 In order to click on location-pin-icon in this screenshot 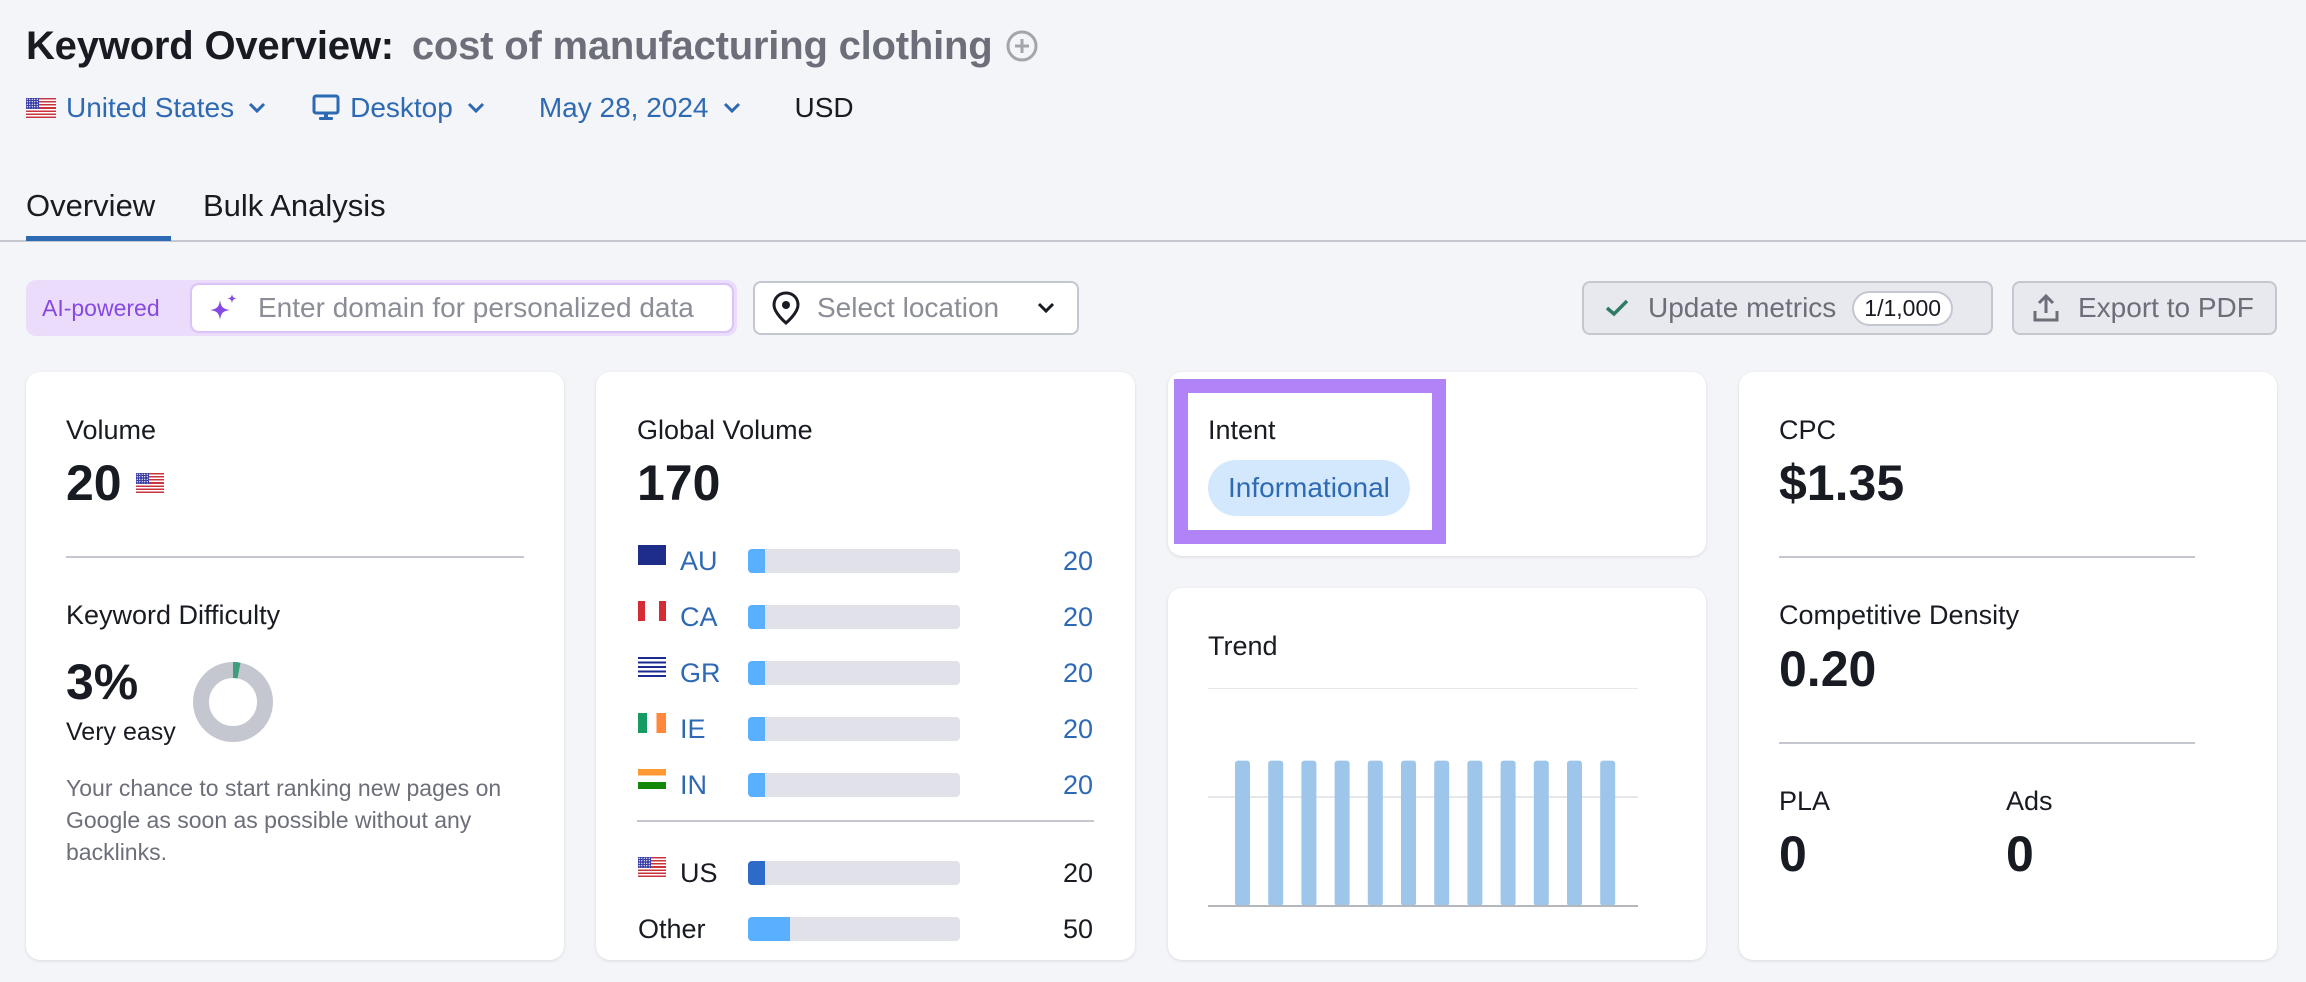, I will do `click(786, 308)`.